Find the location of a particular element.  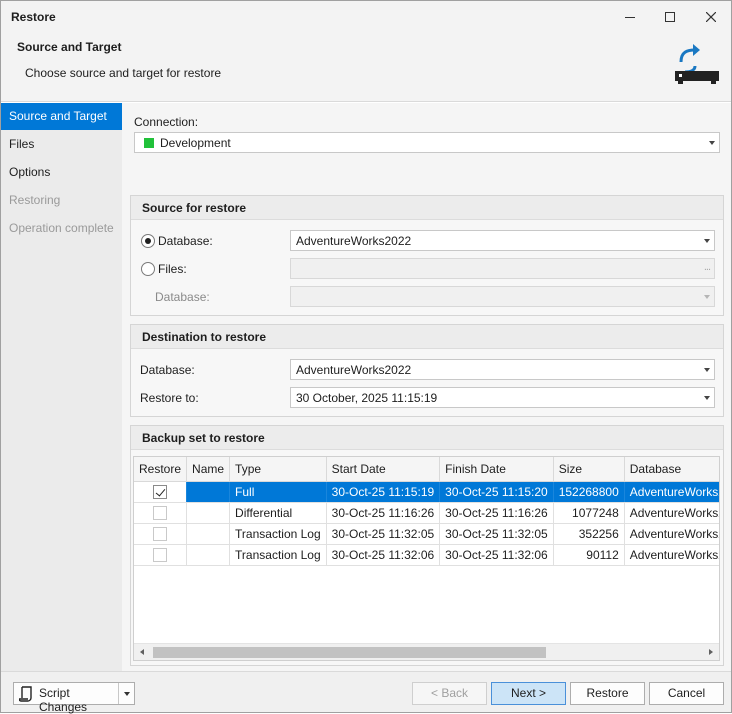

scrollbar-thumb is located at coordinates (349, 652).